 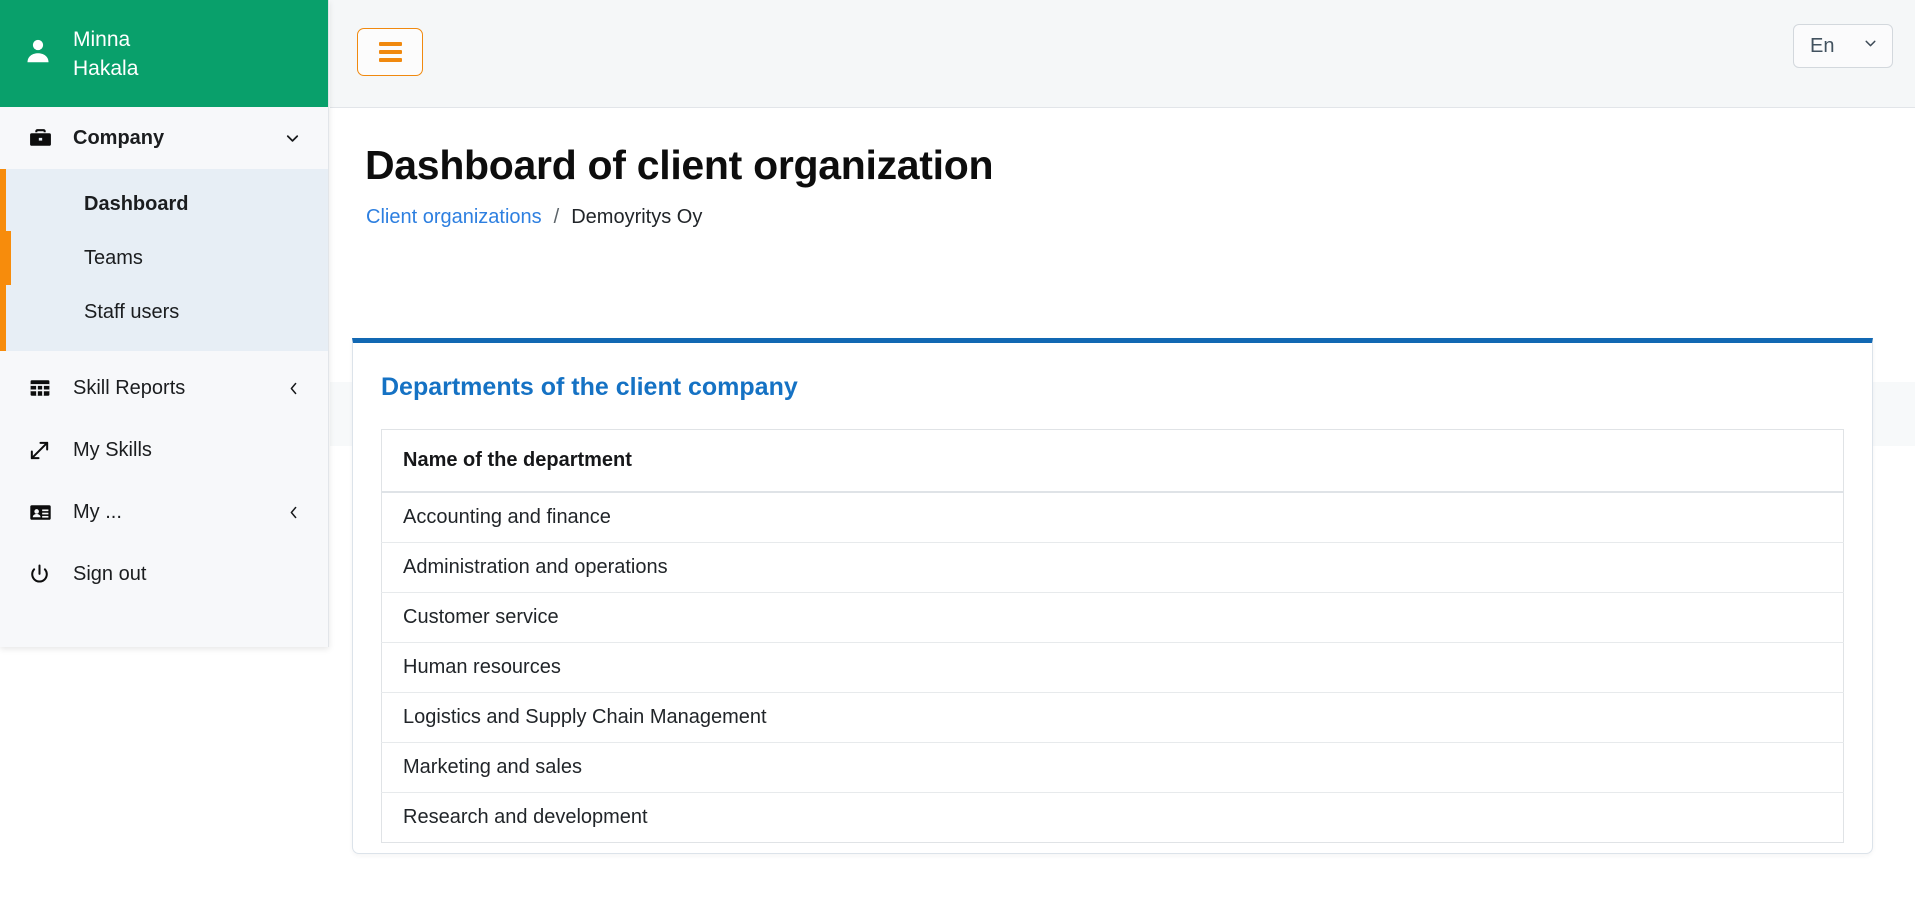 I want to click on cell-department-name: Human resources, so click(x=1112, y=667).